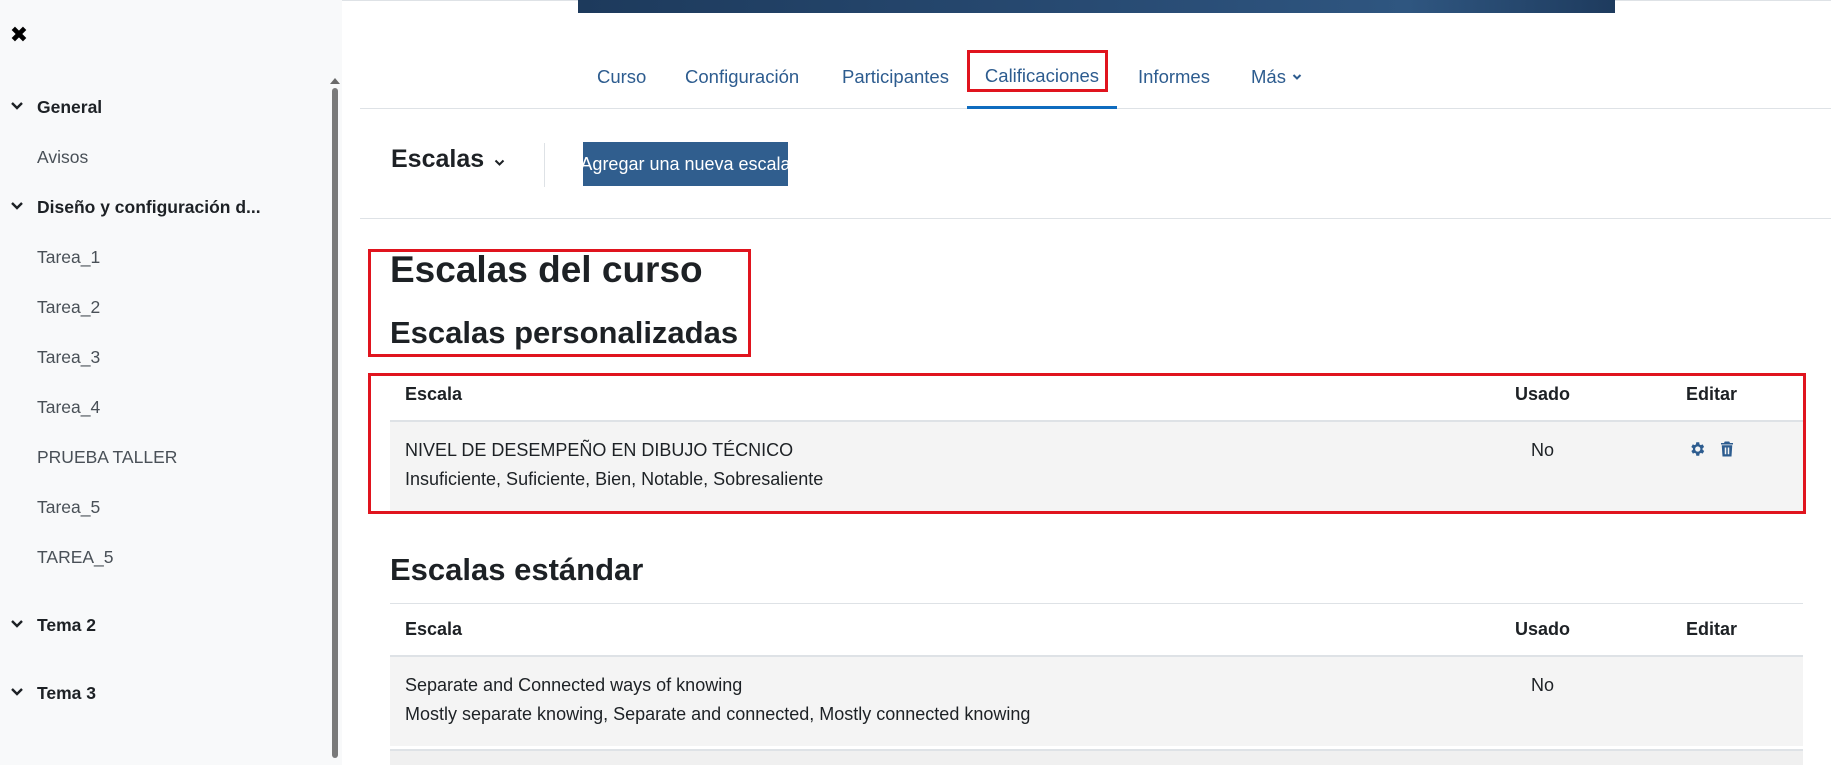 The image size is (1831, 765). I want to click on column-header-usado: Usado, so click(1542, 628).